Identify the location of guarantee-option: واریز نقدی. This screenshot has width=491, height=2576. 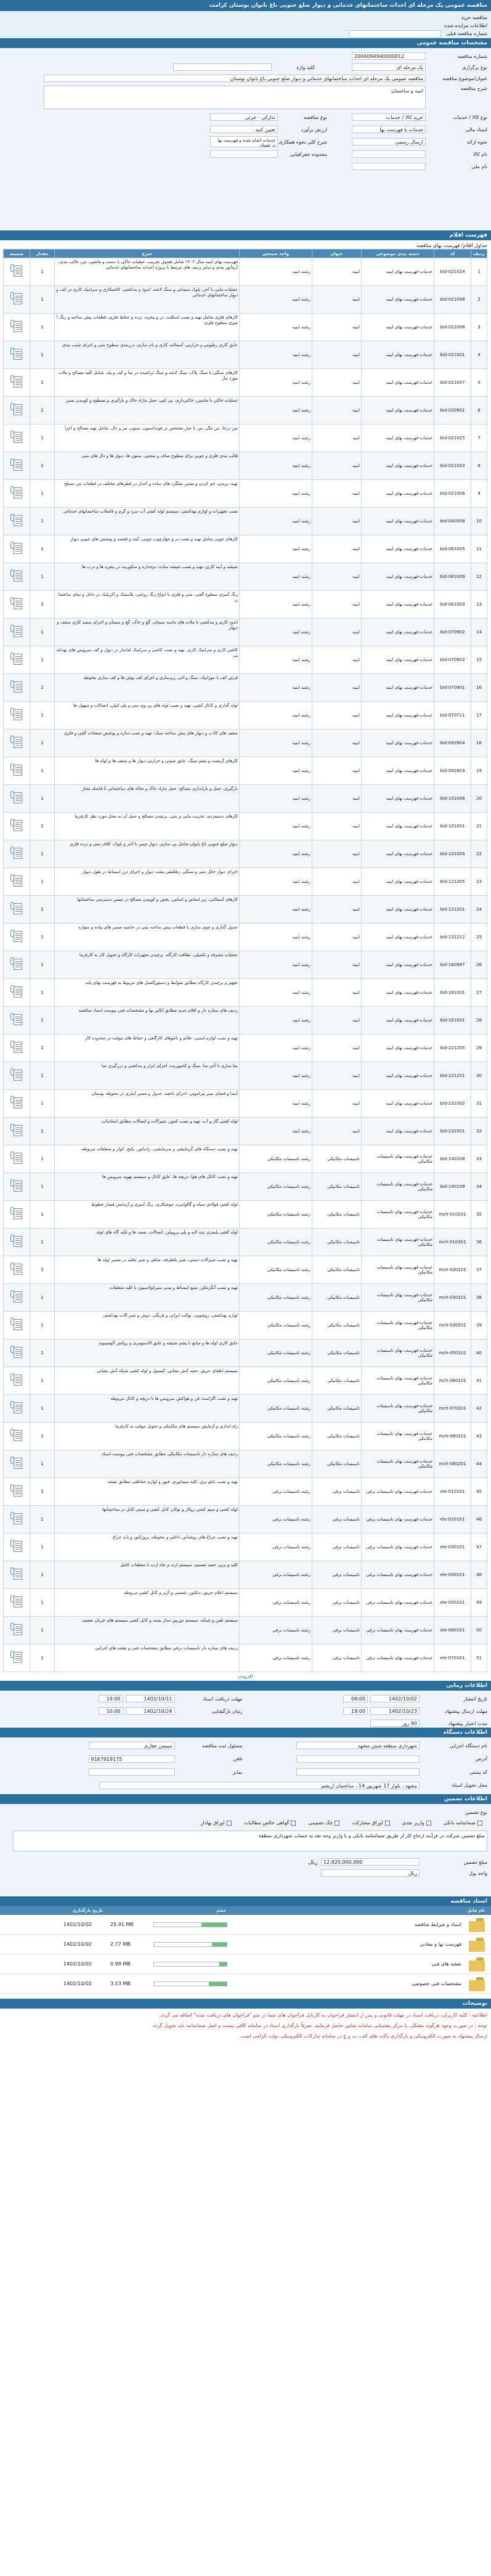
(416, 1823).